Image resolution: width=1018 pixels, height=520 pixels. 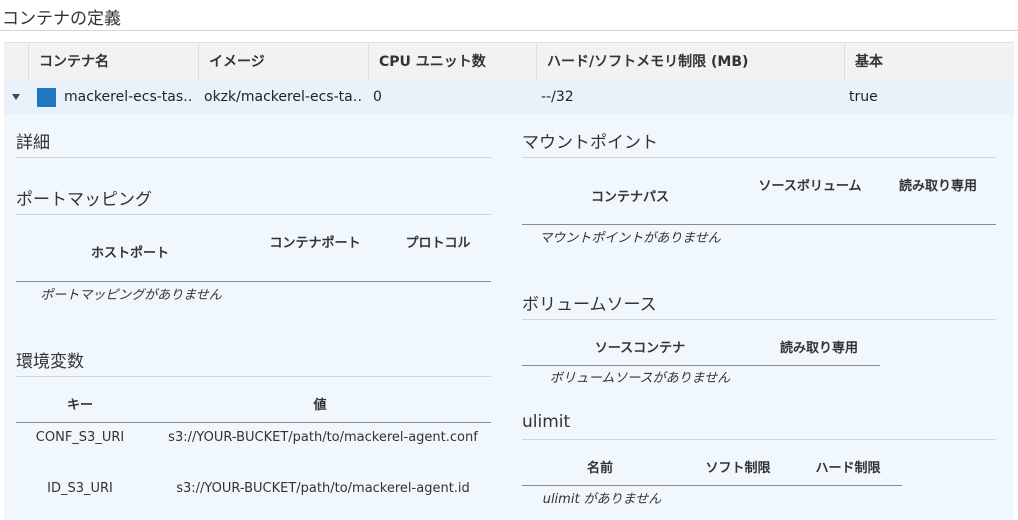 I want to click on container-memory: --/32, so click(x=557, y=97).